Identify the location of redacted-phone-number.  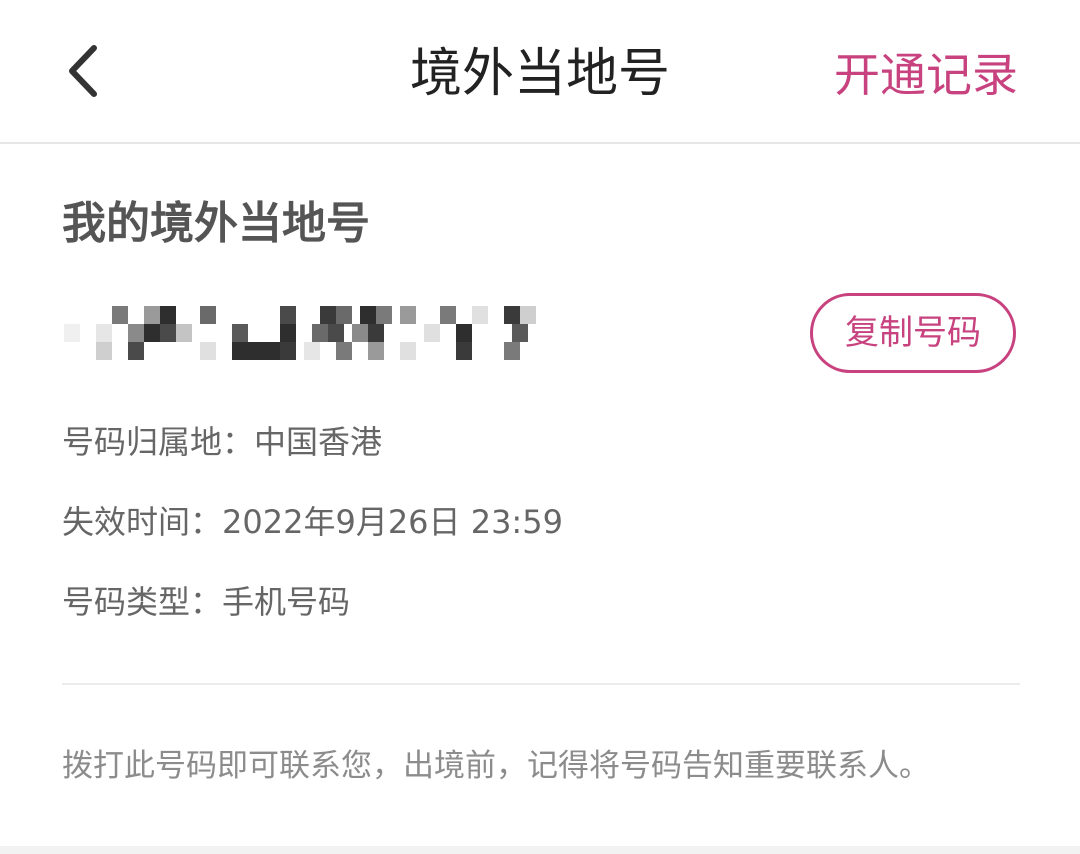
(300, 333).